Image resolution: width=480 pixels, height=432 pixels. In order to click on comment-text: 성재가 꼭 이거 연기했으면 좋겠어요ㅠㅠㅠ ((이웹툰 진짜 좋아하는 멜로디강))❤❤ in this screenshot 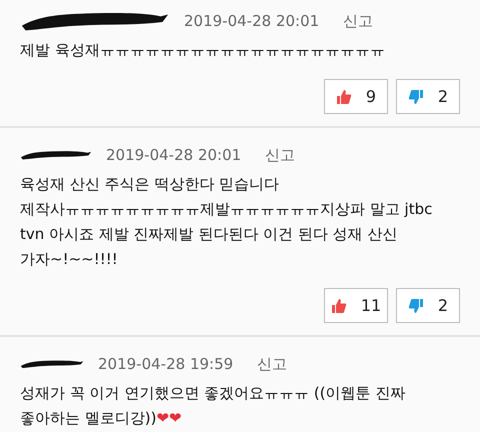, I will do `click(213, 406)`.